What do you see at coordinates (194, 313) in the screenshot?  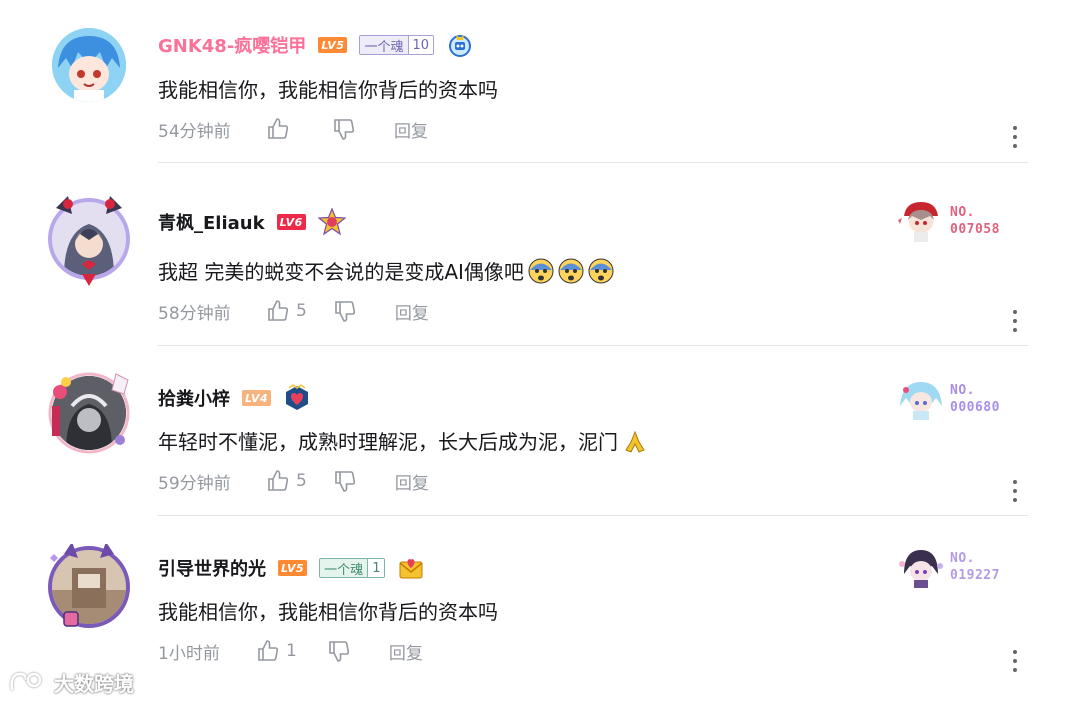 I see `comment-time: 58分钟前` at bounding box center [194, 313].